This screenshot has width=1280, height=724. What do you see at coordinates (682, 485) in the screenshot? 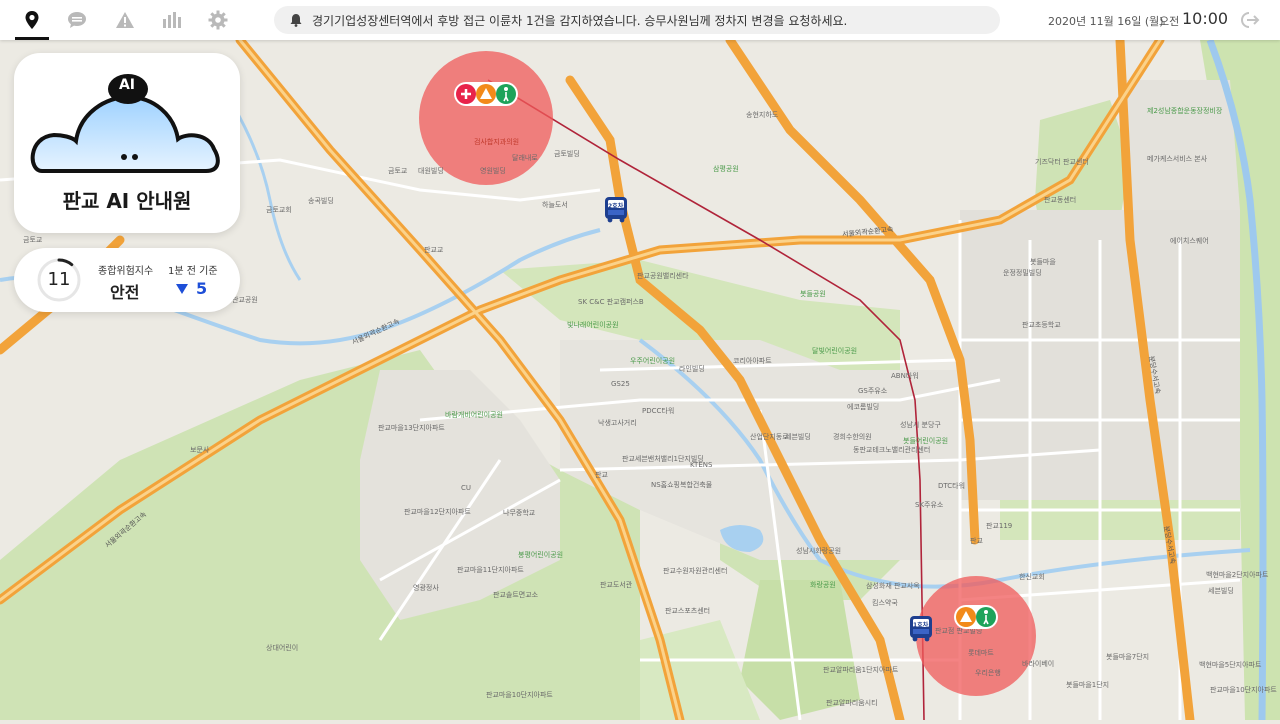
I see `map-label: NS홈쇼핑복합건축물` at bounding box center [682, 485].